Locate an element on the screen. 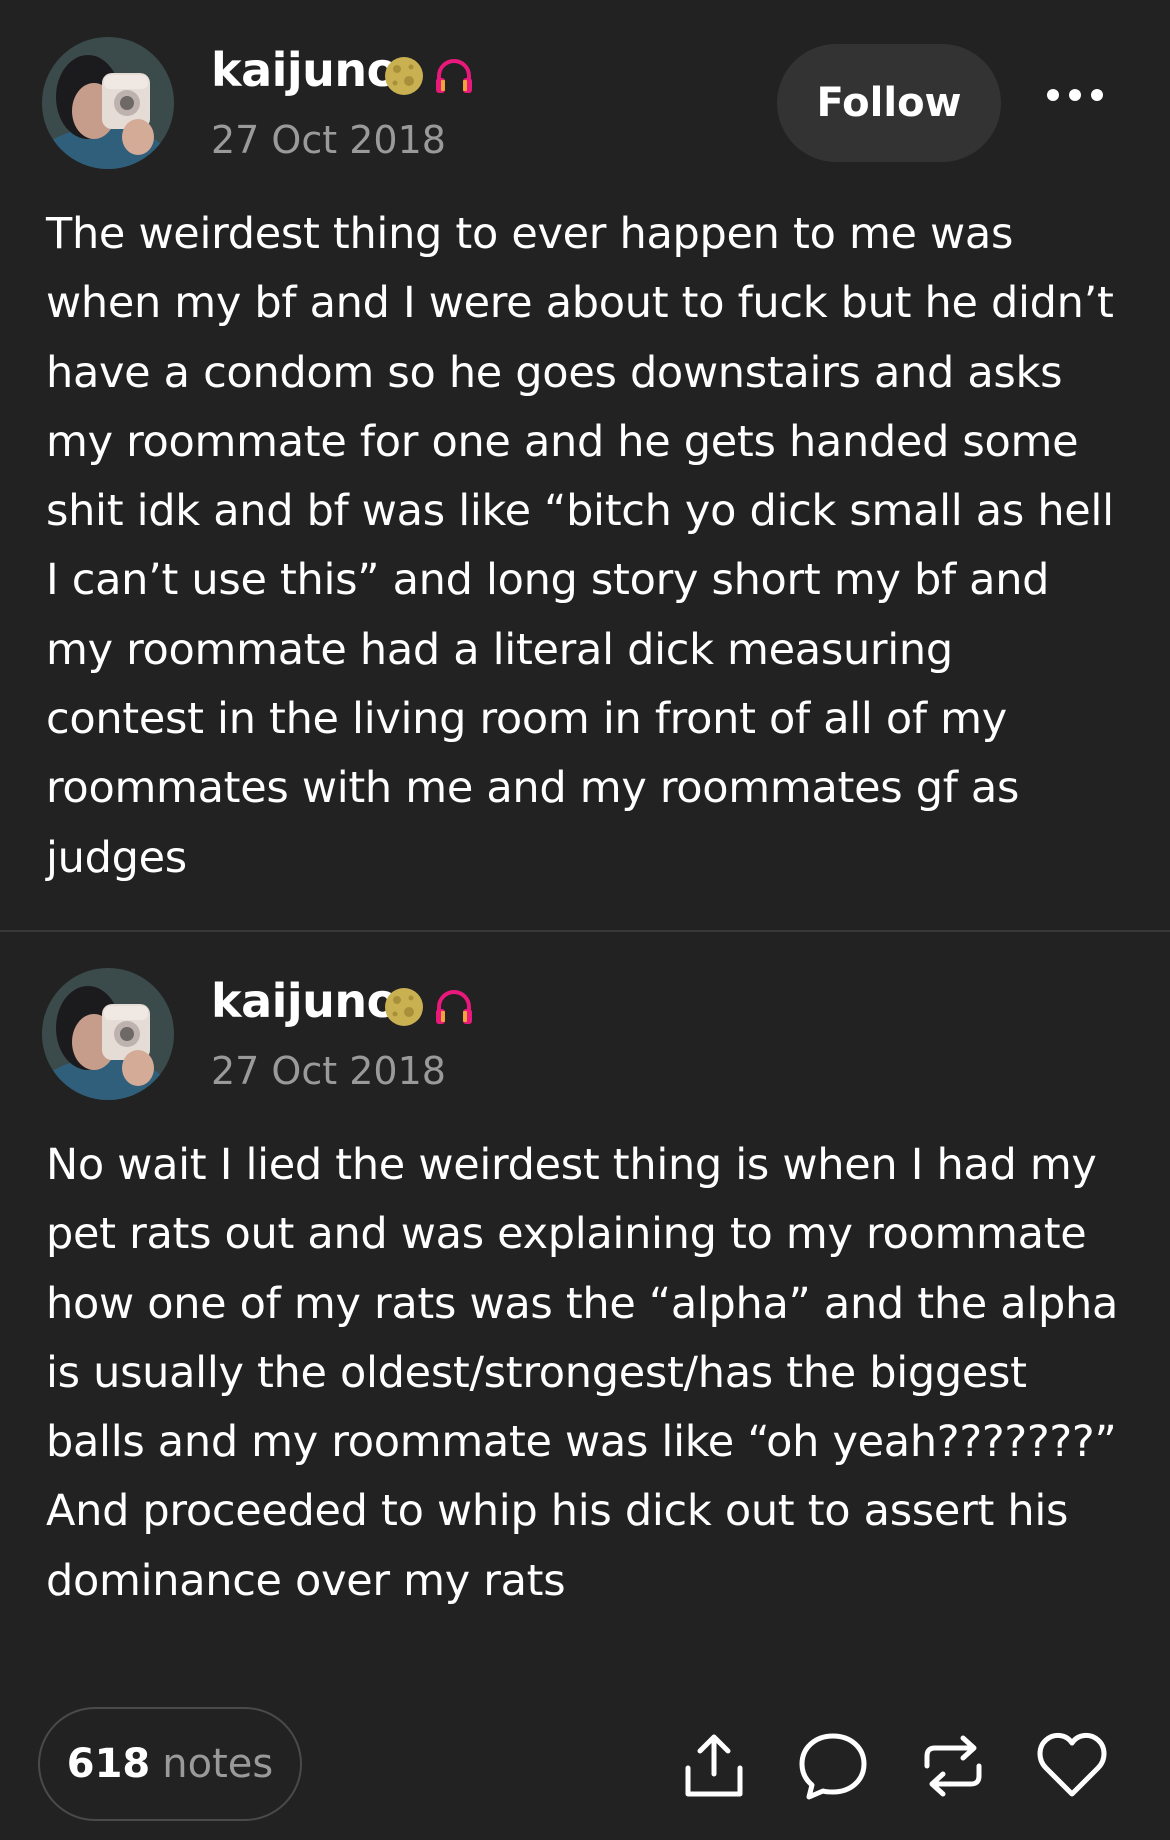 This screenshot has width=1170, height=1840. notes-count: 618 is located at coordinates (108, 1764).